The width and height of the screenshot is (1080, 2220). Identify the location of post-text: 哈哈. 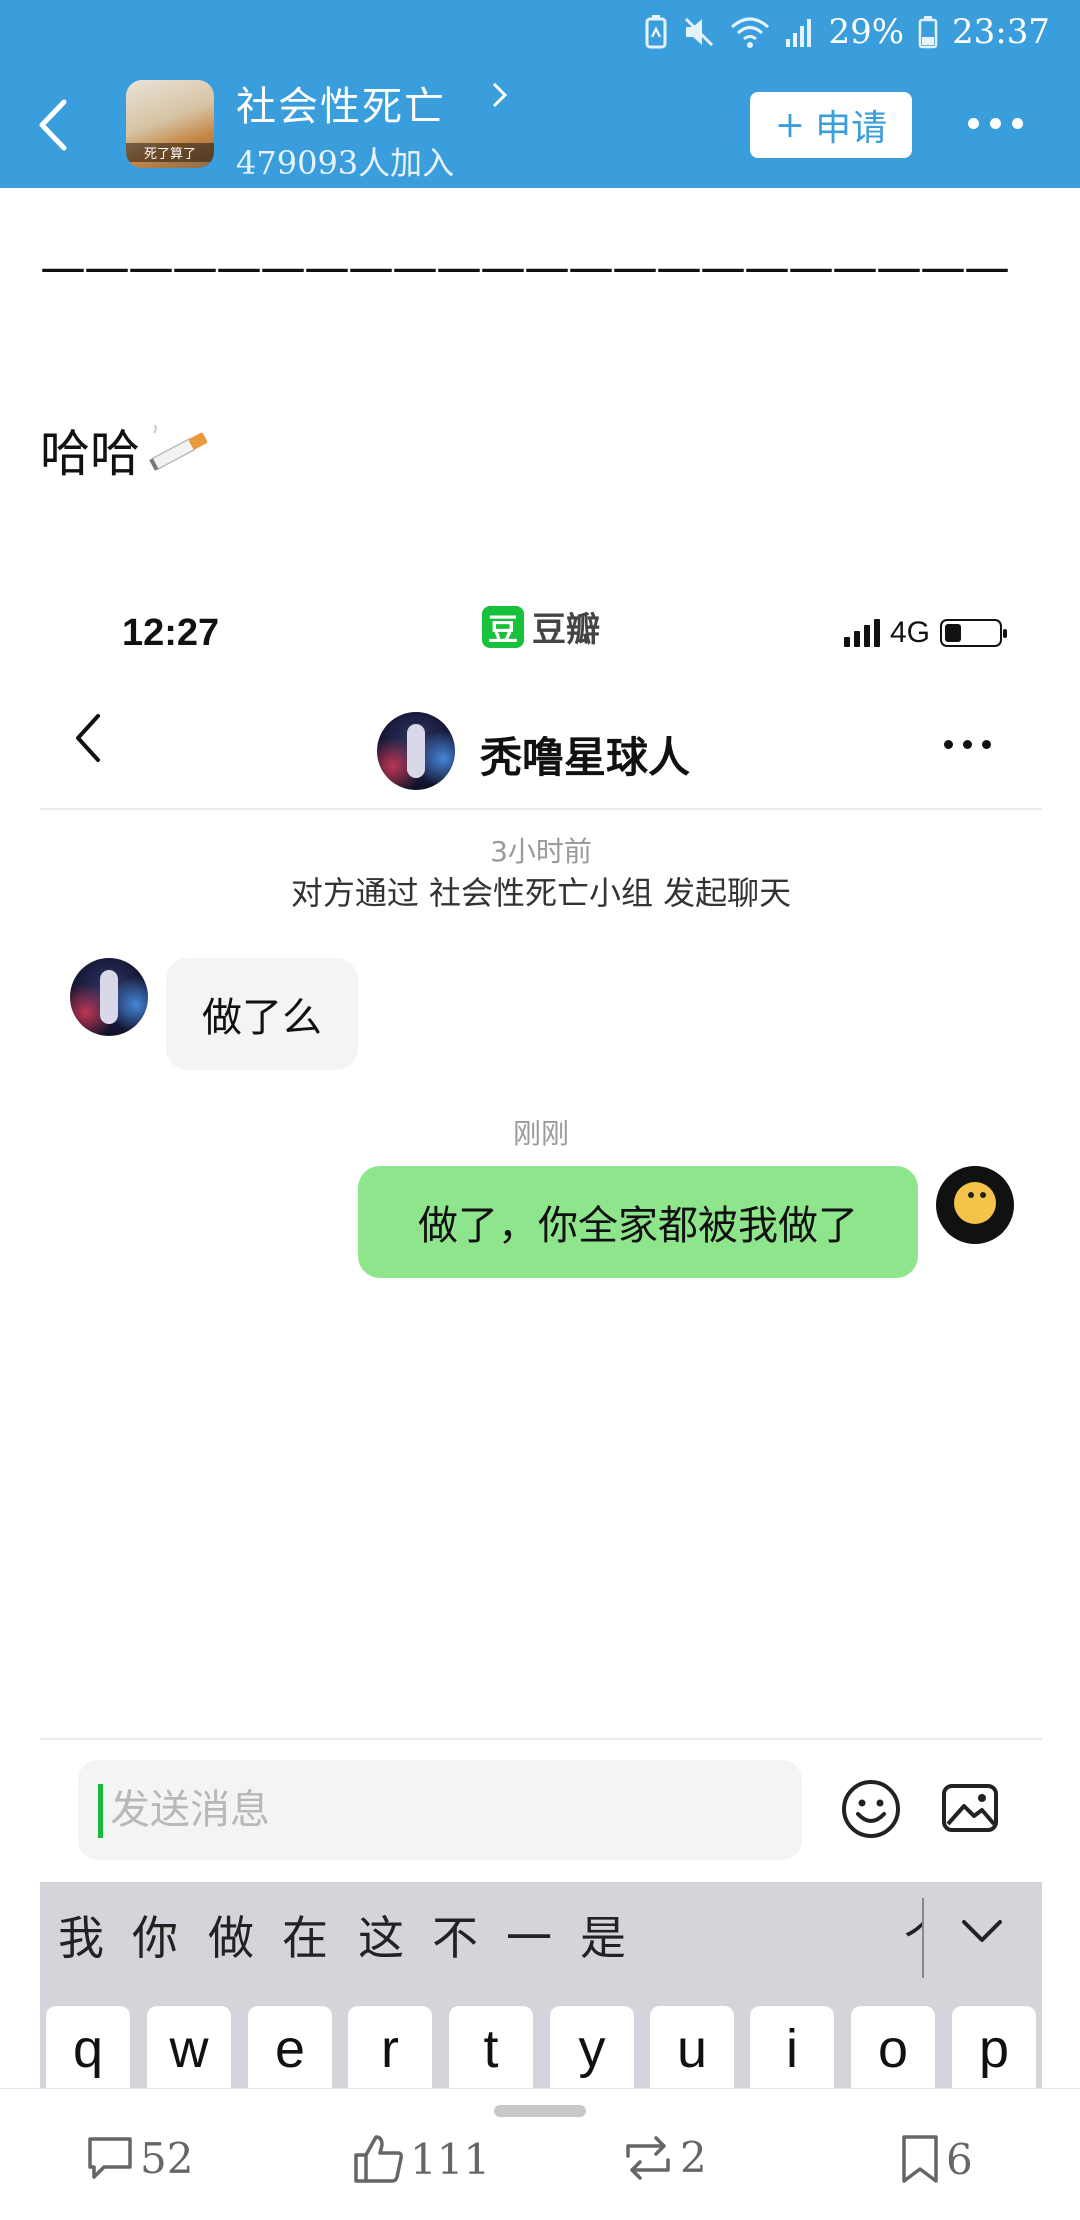
(126, 450).